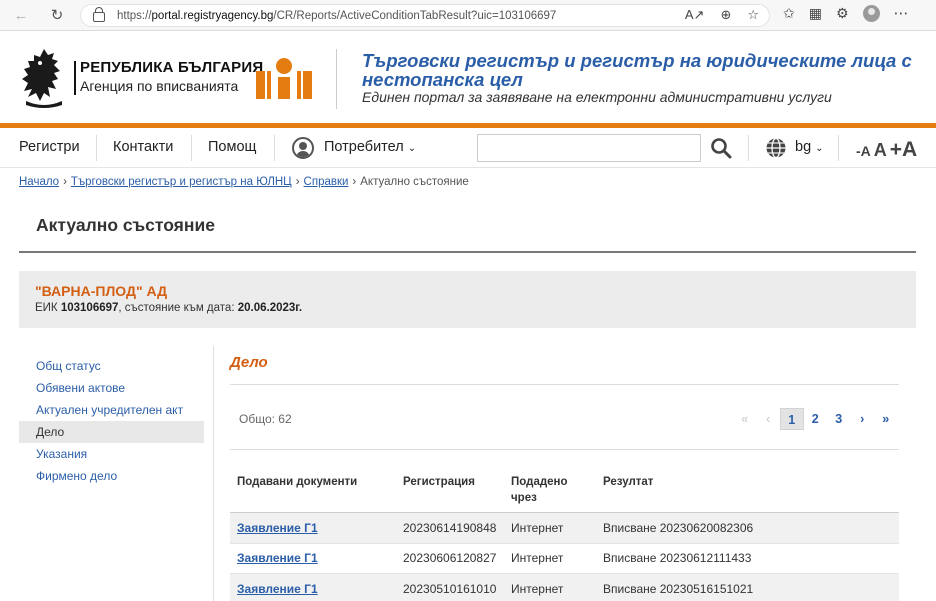 The width and height of the screenshot is (936, 601). What do you see at coordinates (753, 15) in the screenshot?
I see `favorite-star-icon: ☆` at bounding box center [753, 15].